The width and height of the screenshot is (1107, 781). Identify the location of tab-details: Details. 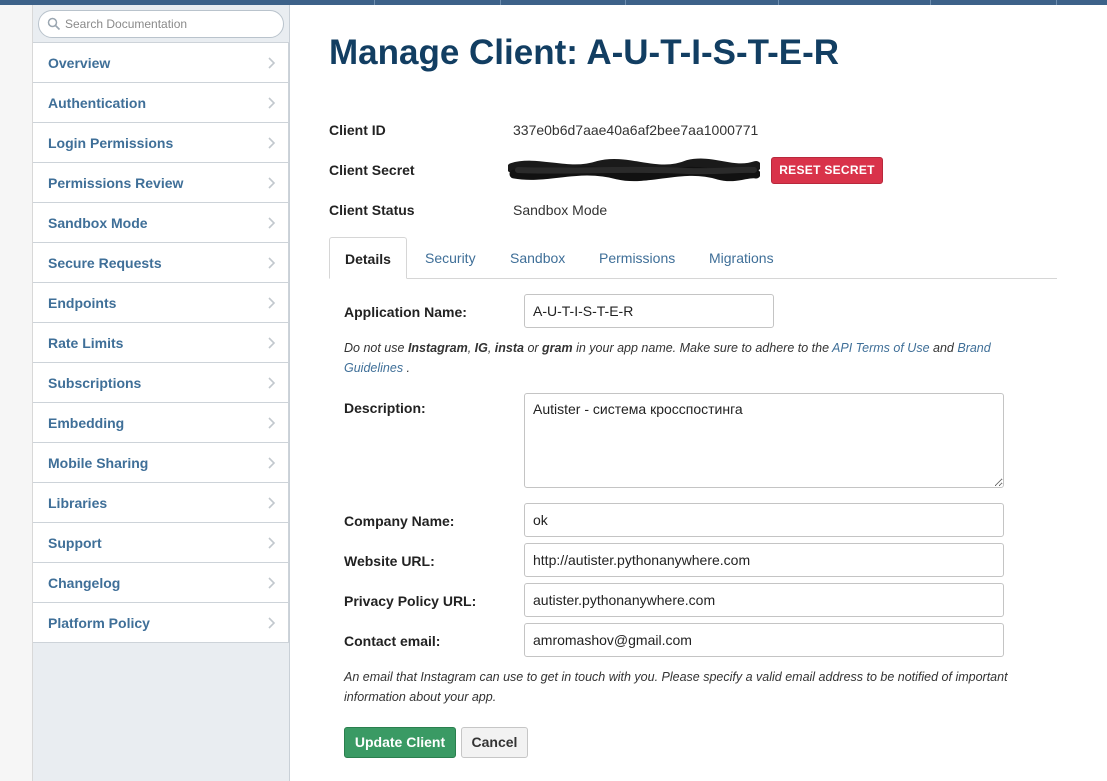
(368, 258).